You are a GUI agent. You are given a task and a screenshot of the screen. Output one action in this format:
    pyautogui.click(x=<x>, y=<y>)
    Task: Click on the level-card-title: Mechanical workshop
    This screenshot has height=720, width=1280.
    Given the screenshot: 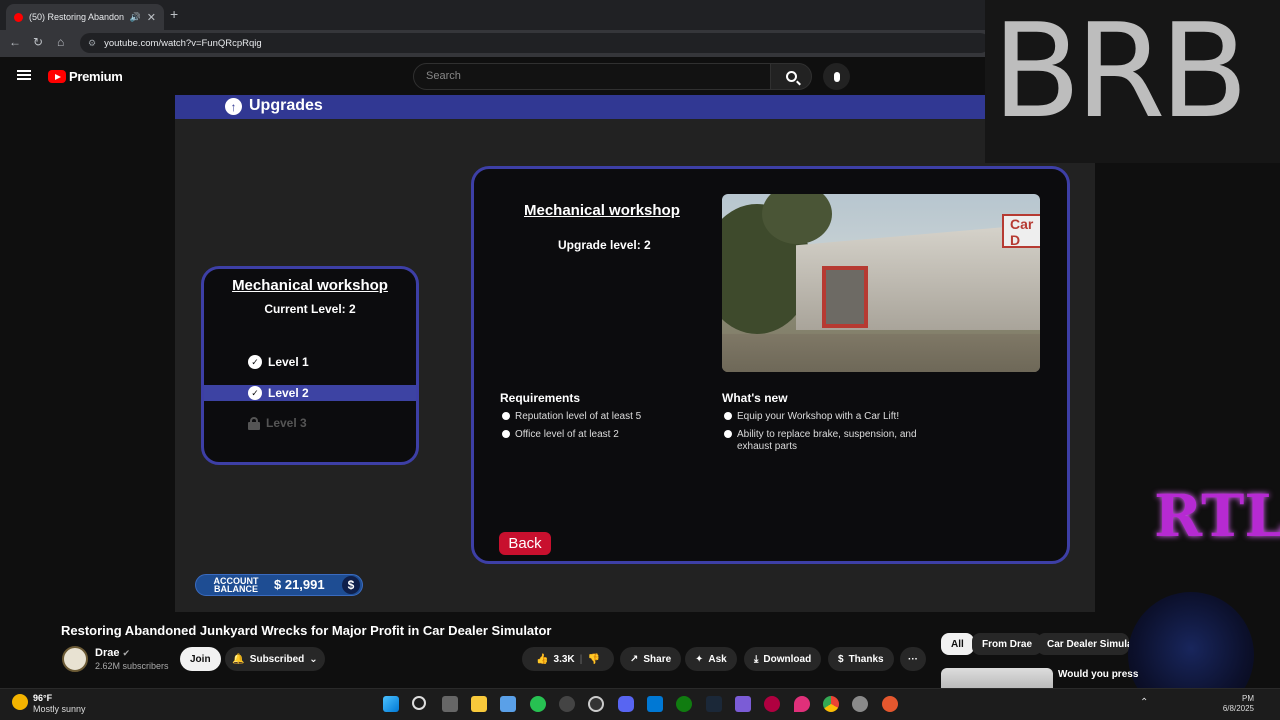 What is the action you would take?
    pyautogui.click(x=310, y=285)
    